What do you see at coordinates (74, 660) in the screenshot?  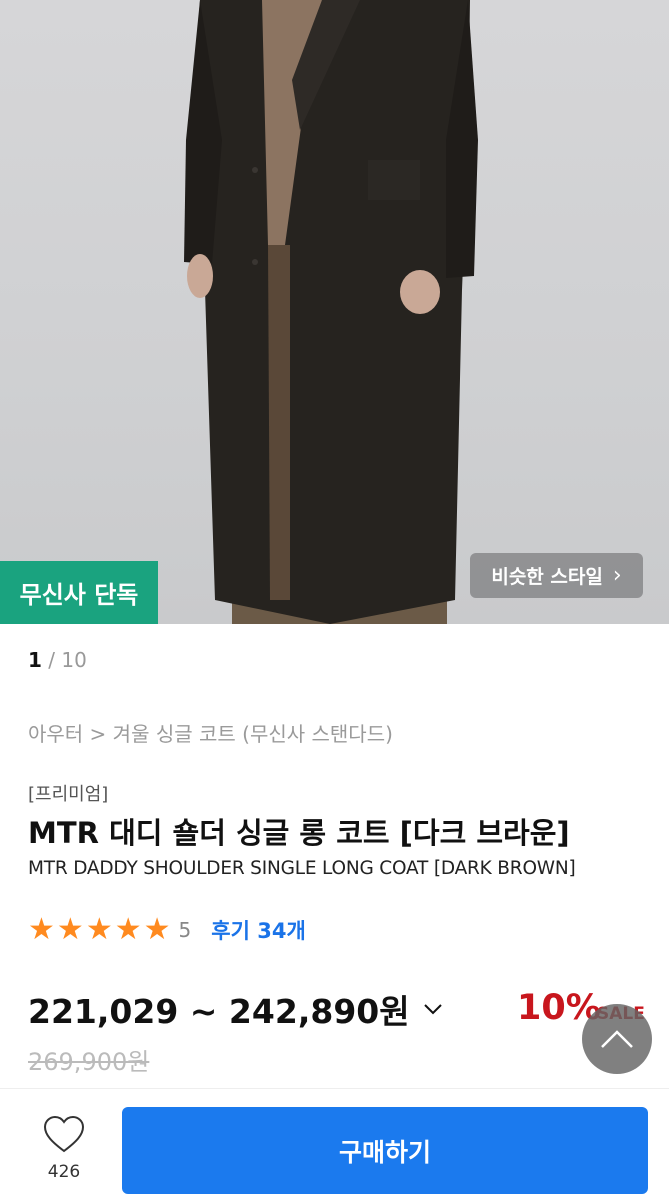 I see `pager-total: 10` at bounding box center [74, 660].